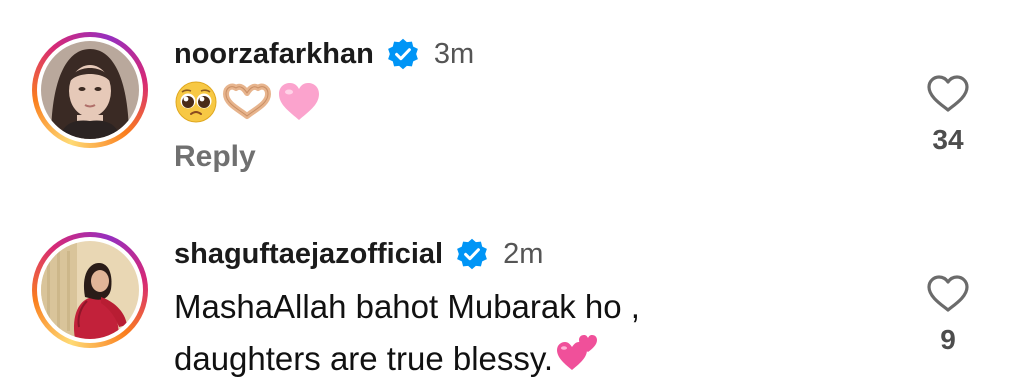 The image size is (1024, 389). Describe the element at coordinates (454, 53) in the screenshot. I see `comment-timestamp: 3m` at that location.